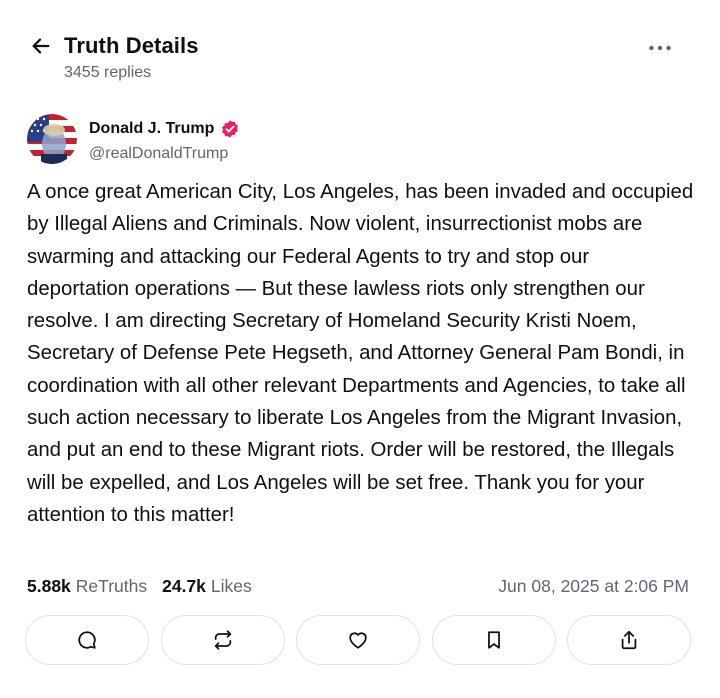 Image resolution: width=720 pixels, height=698 pixels. What do you see at coordinates (49, 586) in the screenshot?
I see `retruths-count: 5.88k` at bounding box center [49, 586].